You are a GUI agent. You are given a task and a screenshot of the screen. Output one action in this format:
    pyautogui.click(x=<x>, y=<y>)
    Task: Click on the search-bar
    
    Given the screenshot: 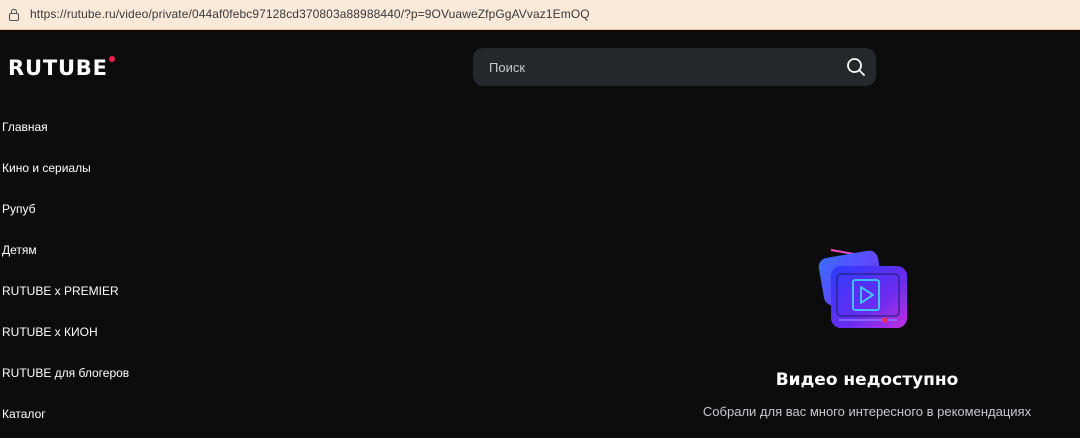 What is the action you would take?
    pyautogui.click(x=674, y=67)
    